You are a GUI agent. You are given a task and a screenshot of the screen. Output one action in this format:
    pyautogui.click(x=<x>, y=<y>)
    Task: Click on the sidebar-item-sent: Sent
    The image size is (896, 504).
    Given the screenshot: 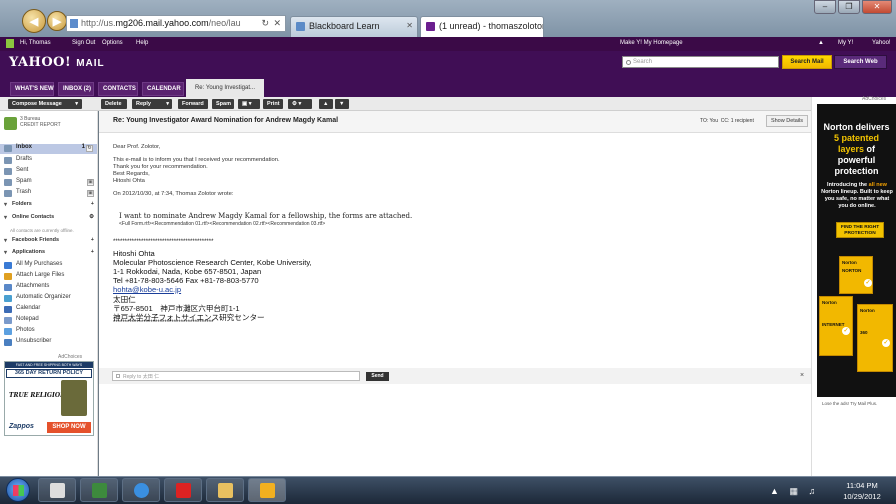 What is the action you would take?
    pyautogui.click(x=51, y=172)
    